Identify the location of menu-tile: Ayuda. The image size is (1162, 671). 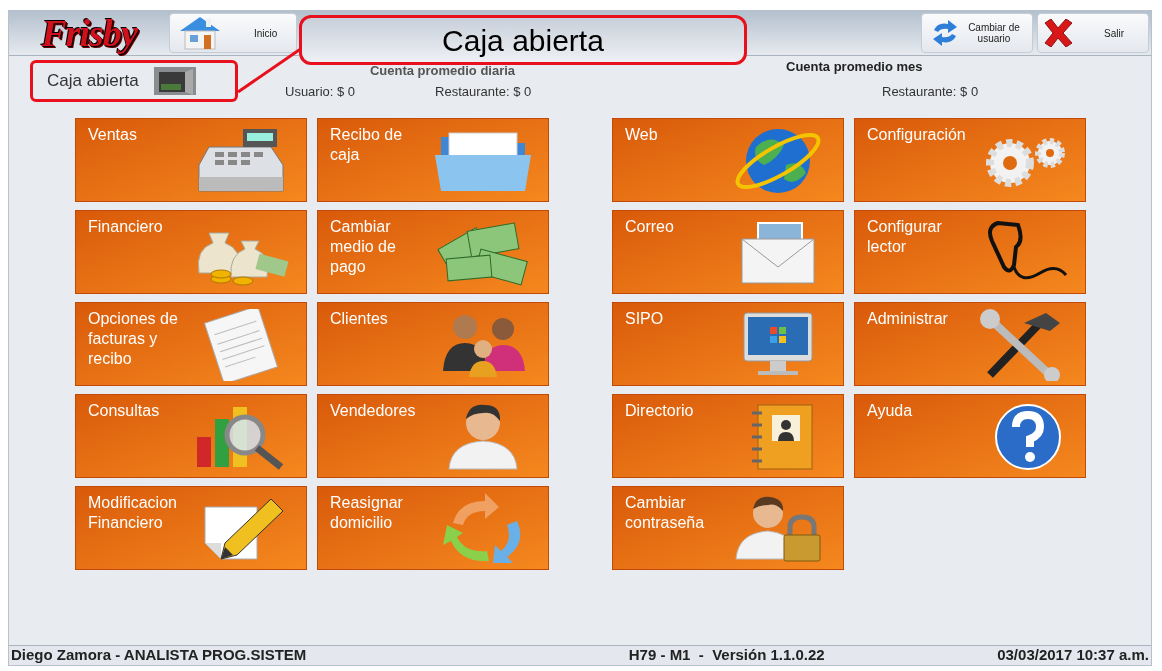
(970, 436).